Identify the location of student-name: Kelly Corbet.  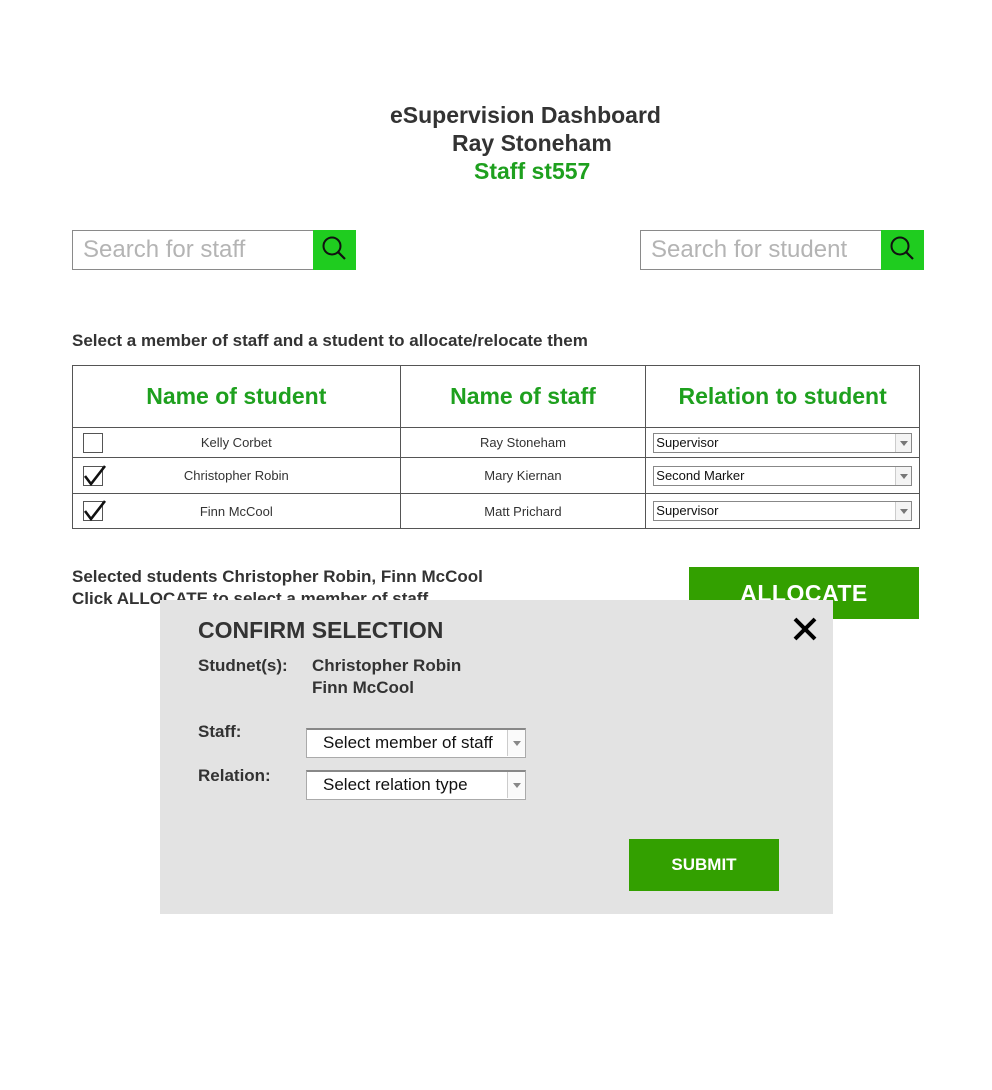
(236, 442).